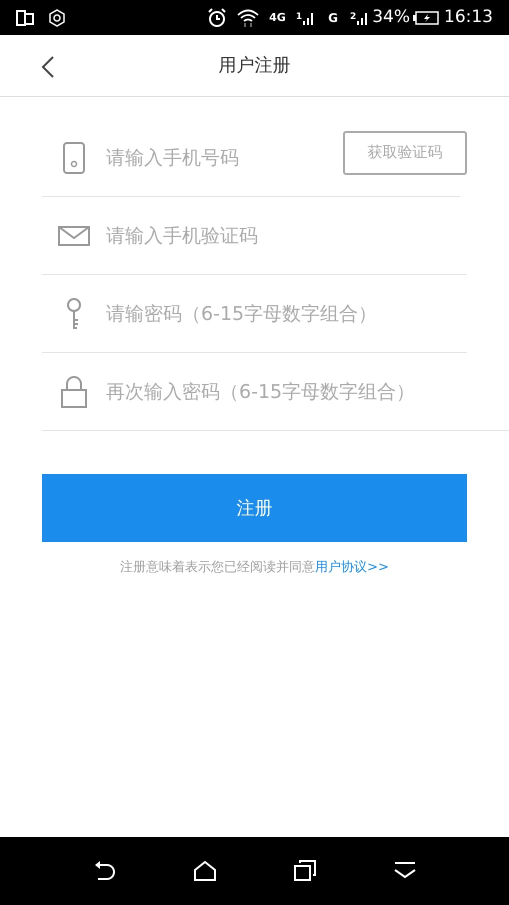 The image size is (509, 905). What do you see at coordinates (299, 17) in the screenshot?
I see `sim-number: 1` at bounding box center [299, 17].